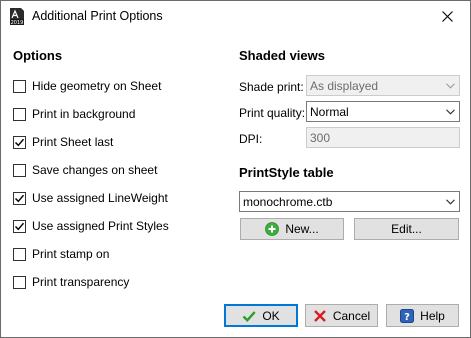 Image resolution: width=471 pixels, height=338 pixels. Describe the element at coordinates (251, 139) in the screenshot. I see `dpi-label: DPI:` at that location.